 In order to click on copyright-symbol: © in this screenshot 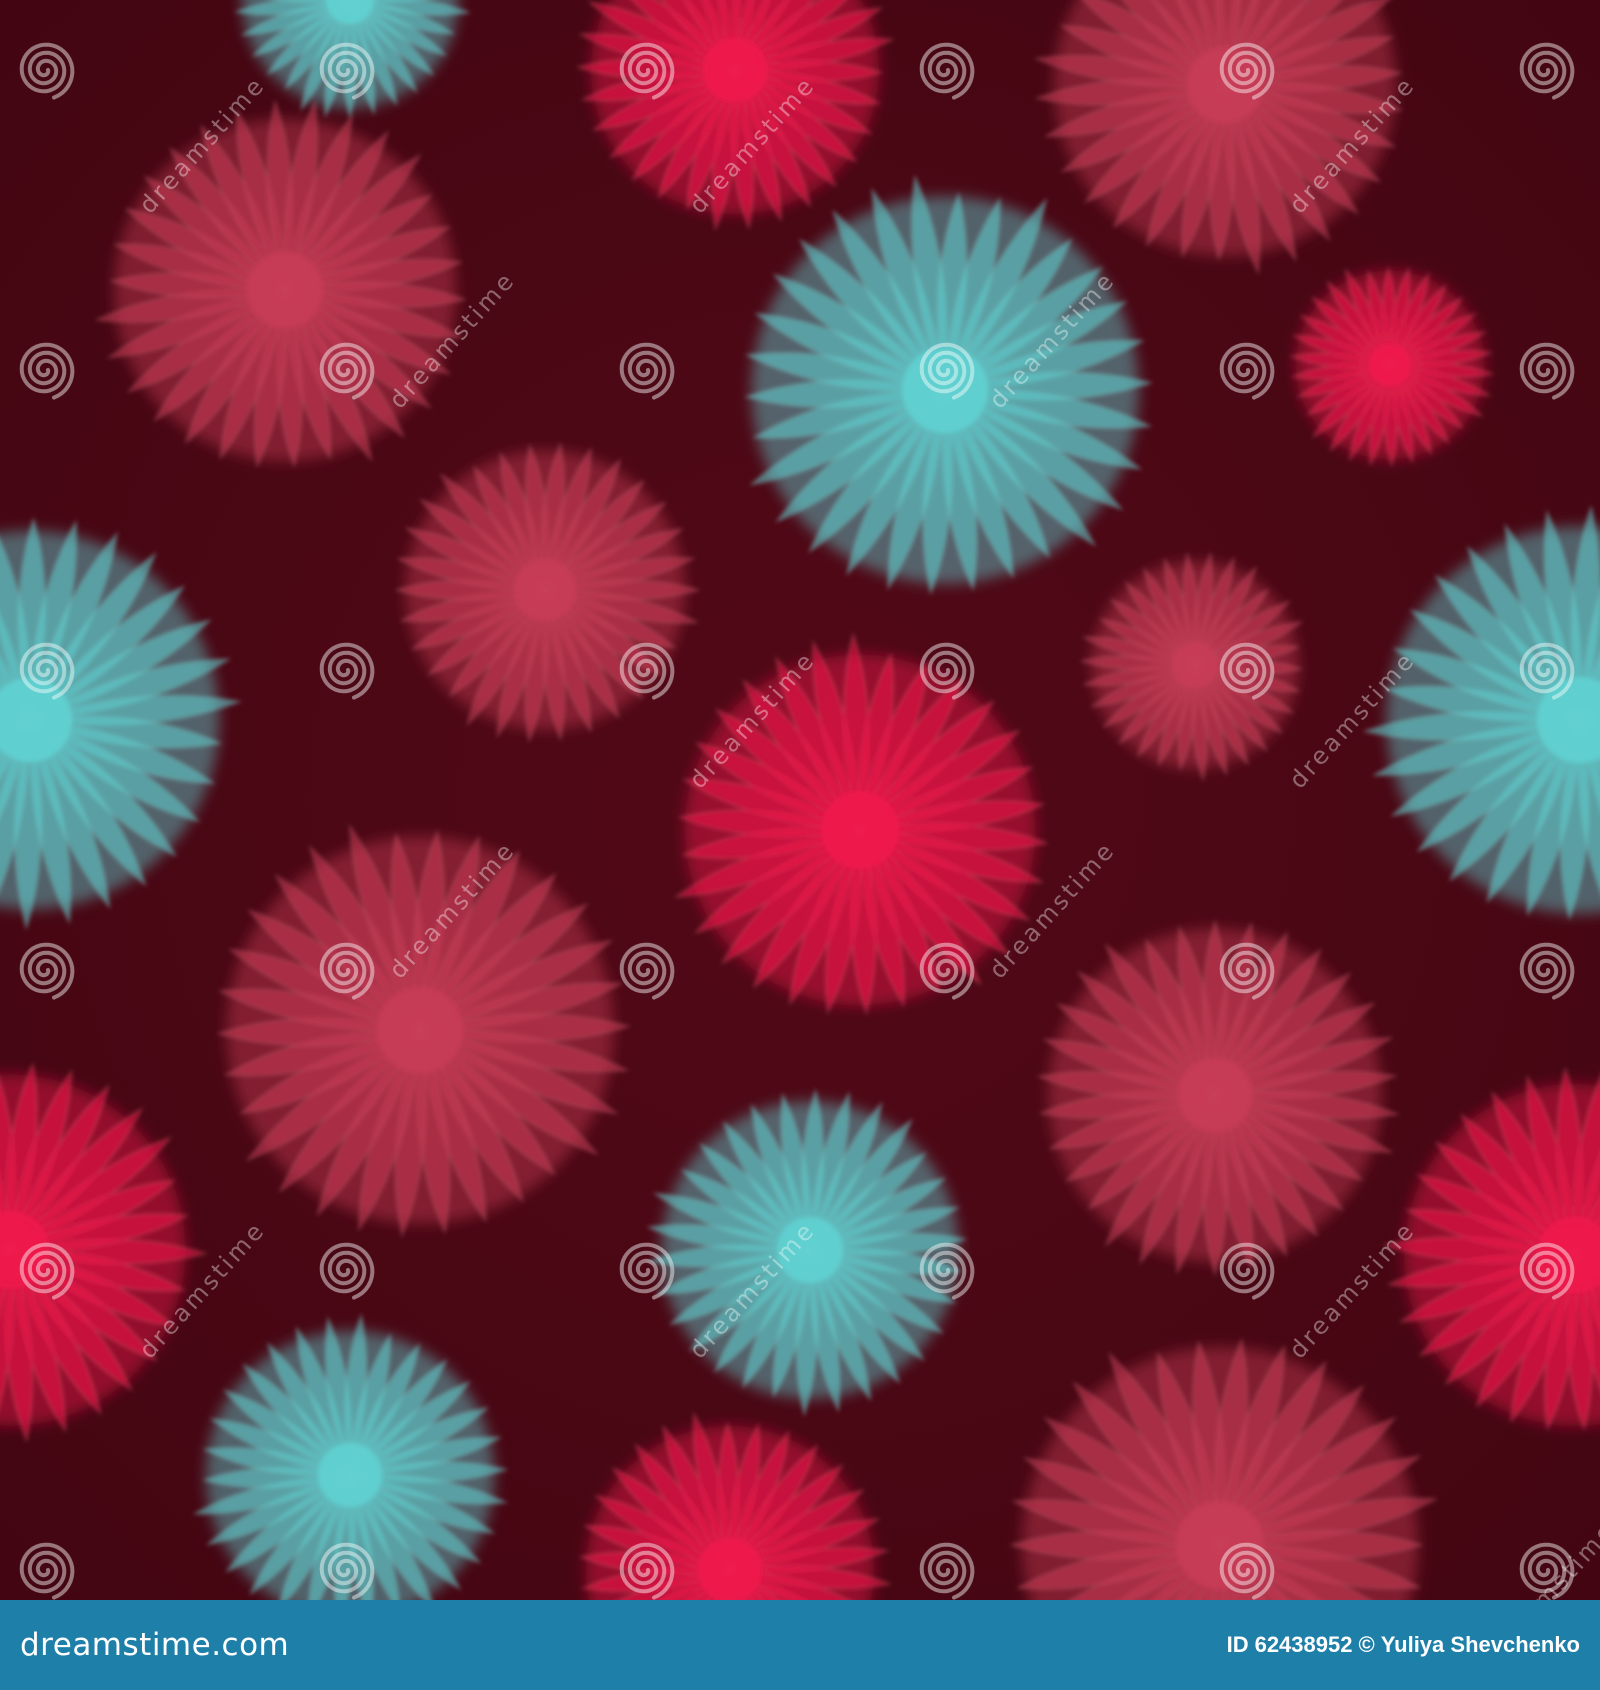, I will do `click(1366, 1644)`.